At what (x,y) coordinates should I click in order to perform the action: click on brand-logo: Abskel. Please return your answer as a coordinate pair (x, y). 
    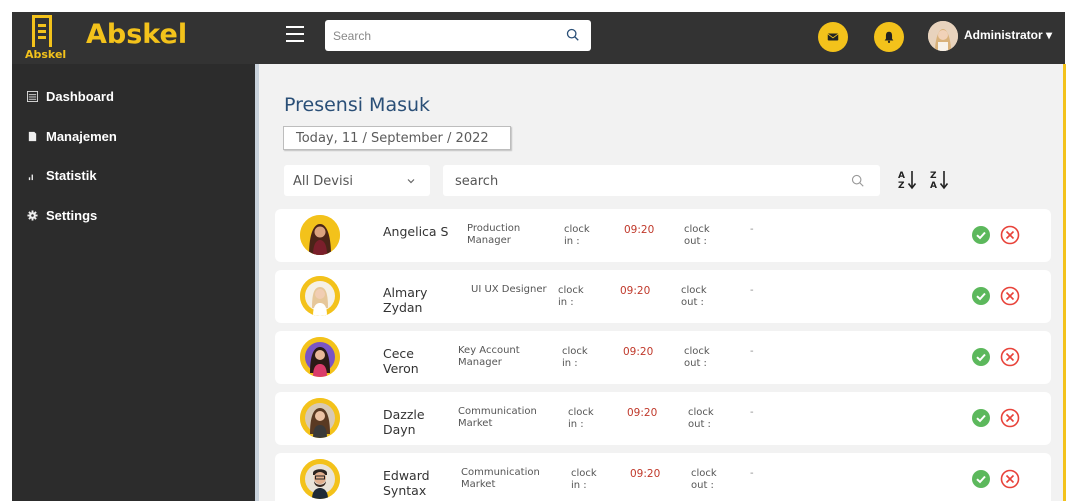
    Looking at the image, I should click on (46, 39).